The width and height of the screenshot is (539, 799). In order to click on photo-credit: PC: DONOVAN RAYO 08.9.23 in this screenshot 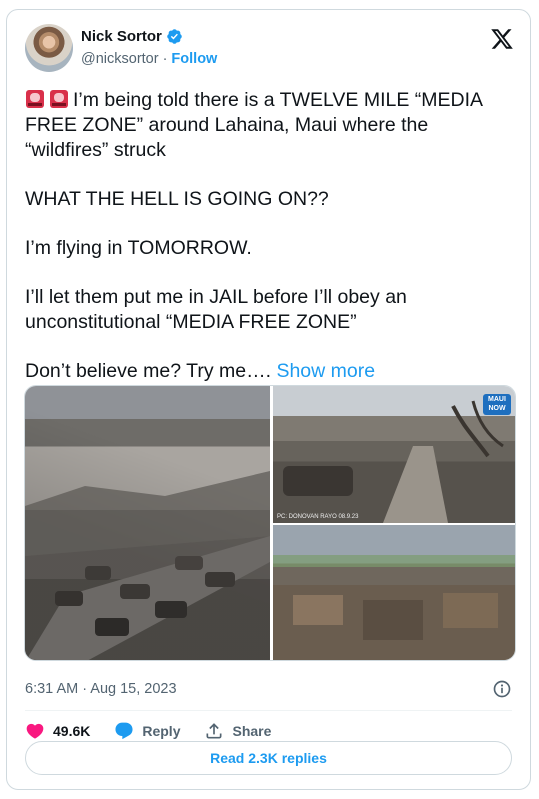, I will do `click(318, 517)`.